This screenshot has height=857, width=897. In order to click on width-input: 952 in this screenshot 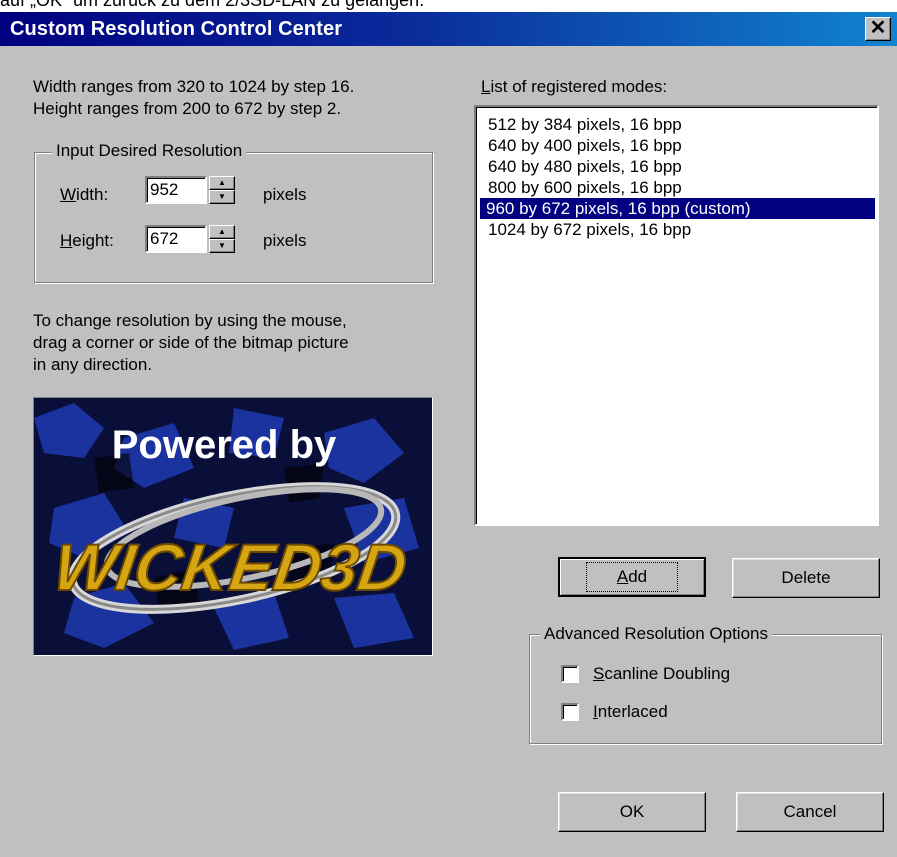, I will do `click(176, 190)`.